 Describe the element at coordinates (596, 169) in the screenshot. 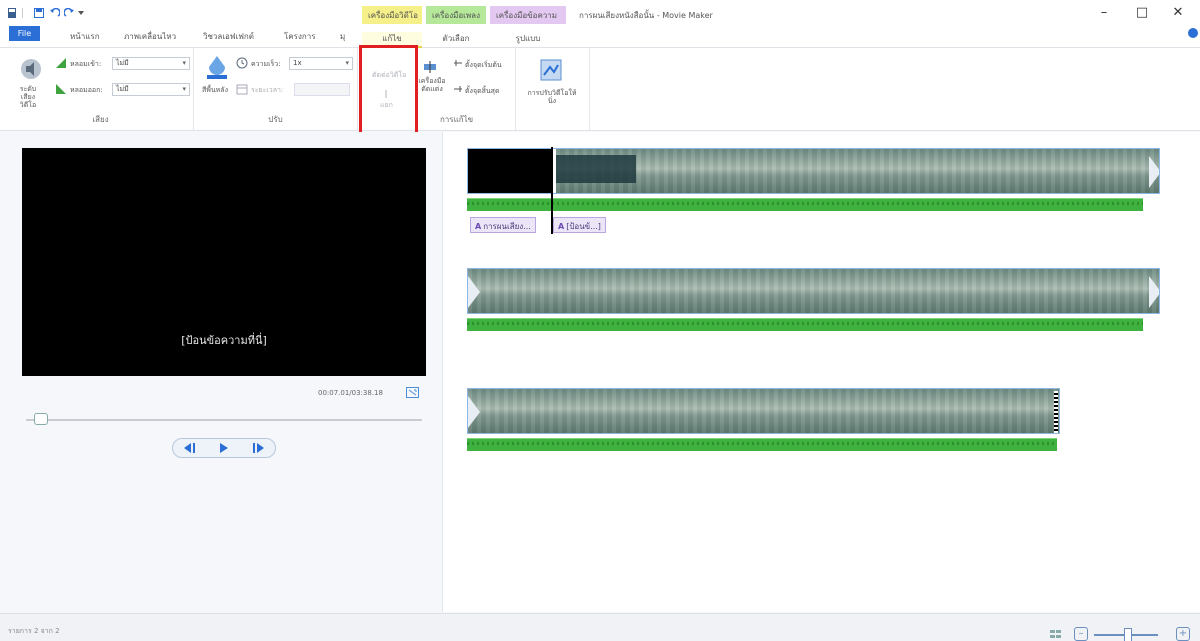

I see `video-thumbnail` at that location.